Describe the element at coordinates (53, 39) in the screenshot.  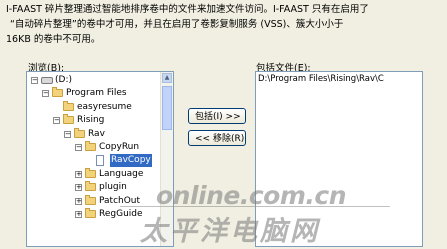
I see `description-line-3: 16KB 的卷中不可用。` at that location.